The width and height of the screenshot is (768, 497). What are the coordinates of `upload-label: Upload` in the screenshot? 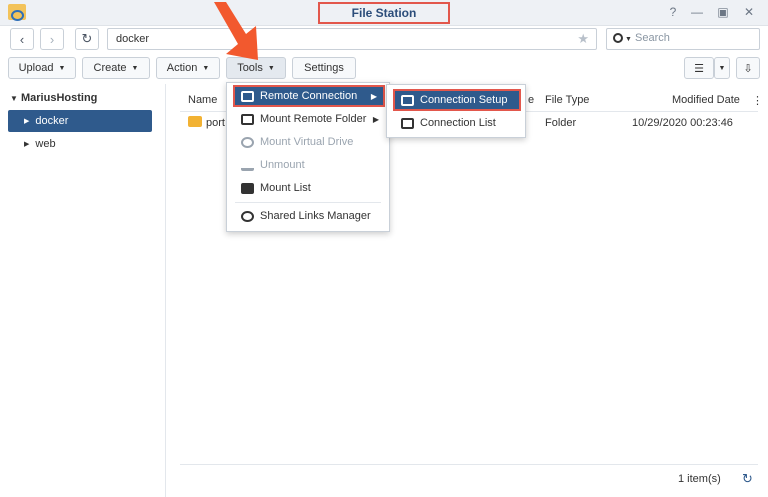 It's located at (36, 68).